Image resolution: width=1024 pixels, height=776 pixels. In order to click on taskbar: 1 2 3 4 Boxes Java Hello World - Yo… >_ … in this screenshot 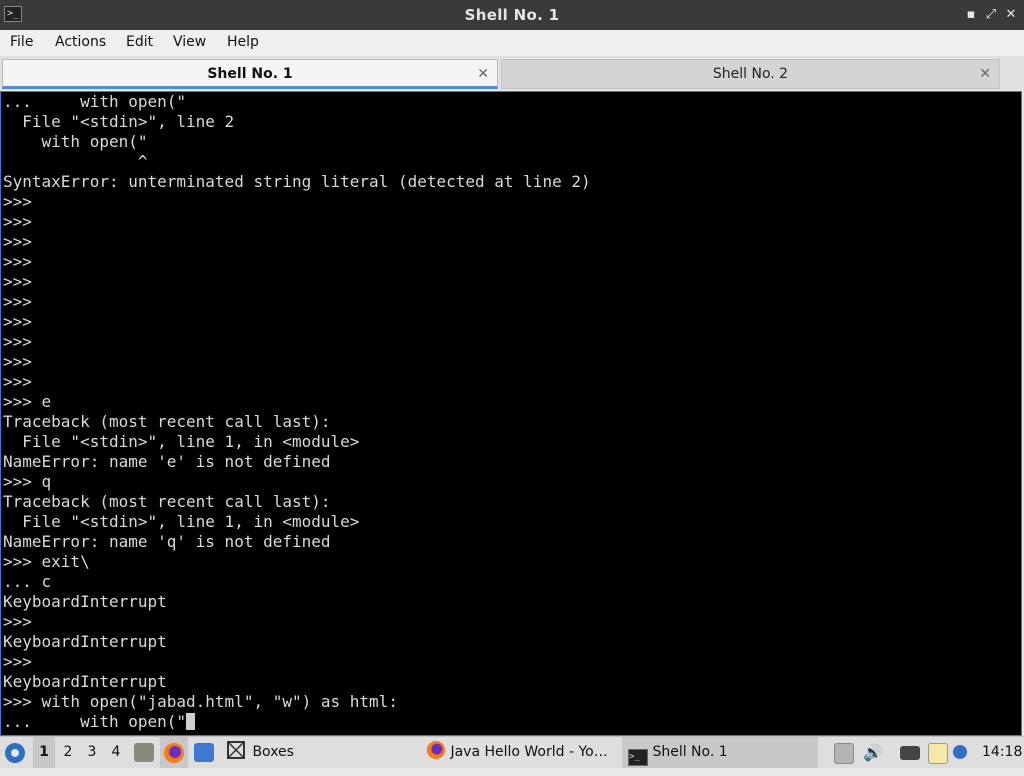, I will do `click(512, 752)`.